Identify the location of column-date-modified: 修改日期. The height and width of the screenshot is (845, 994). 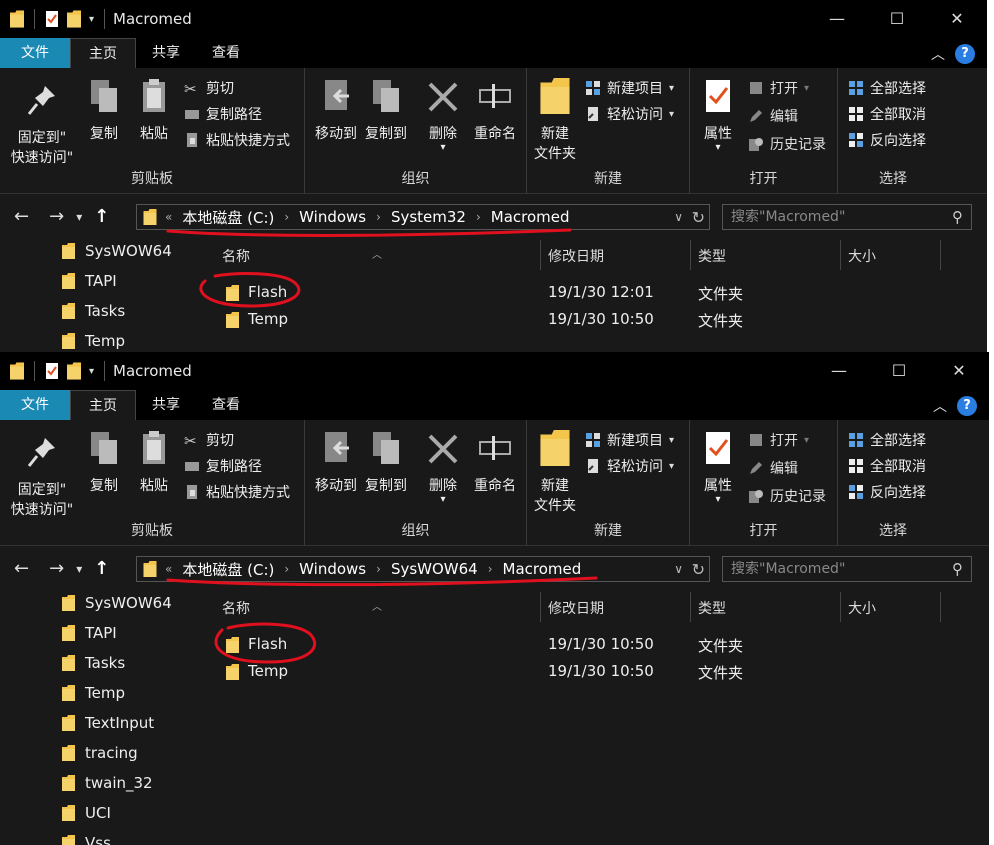
(576, 608).